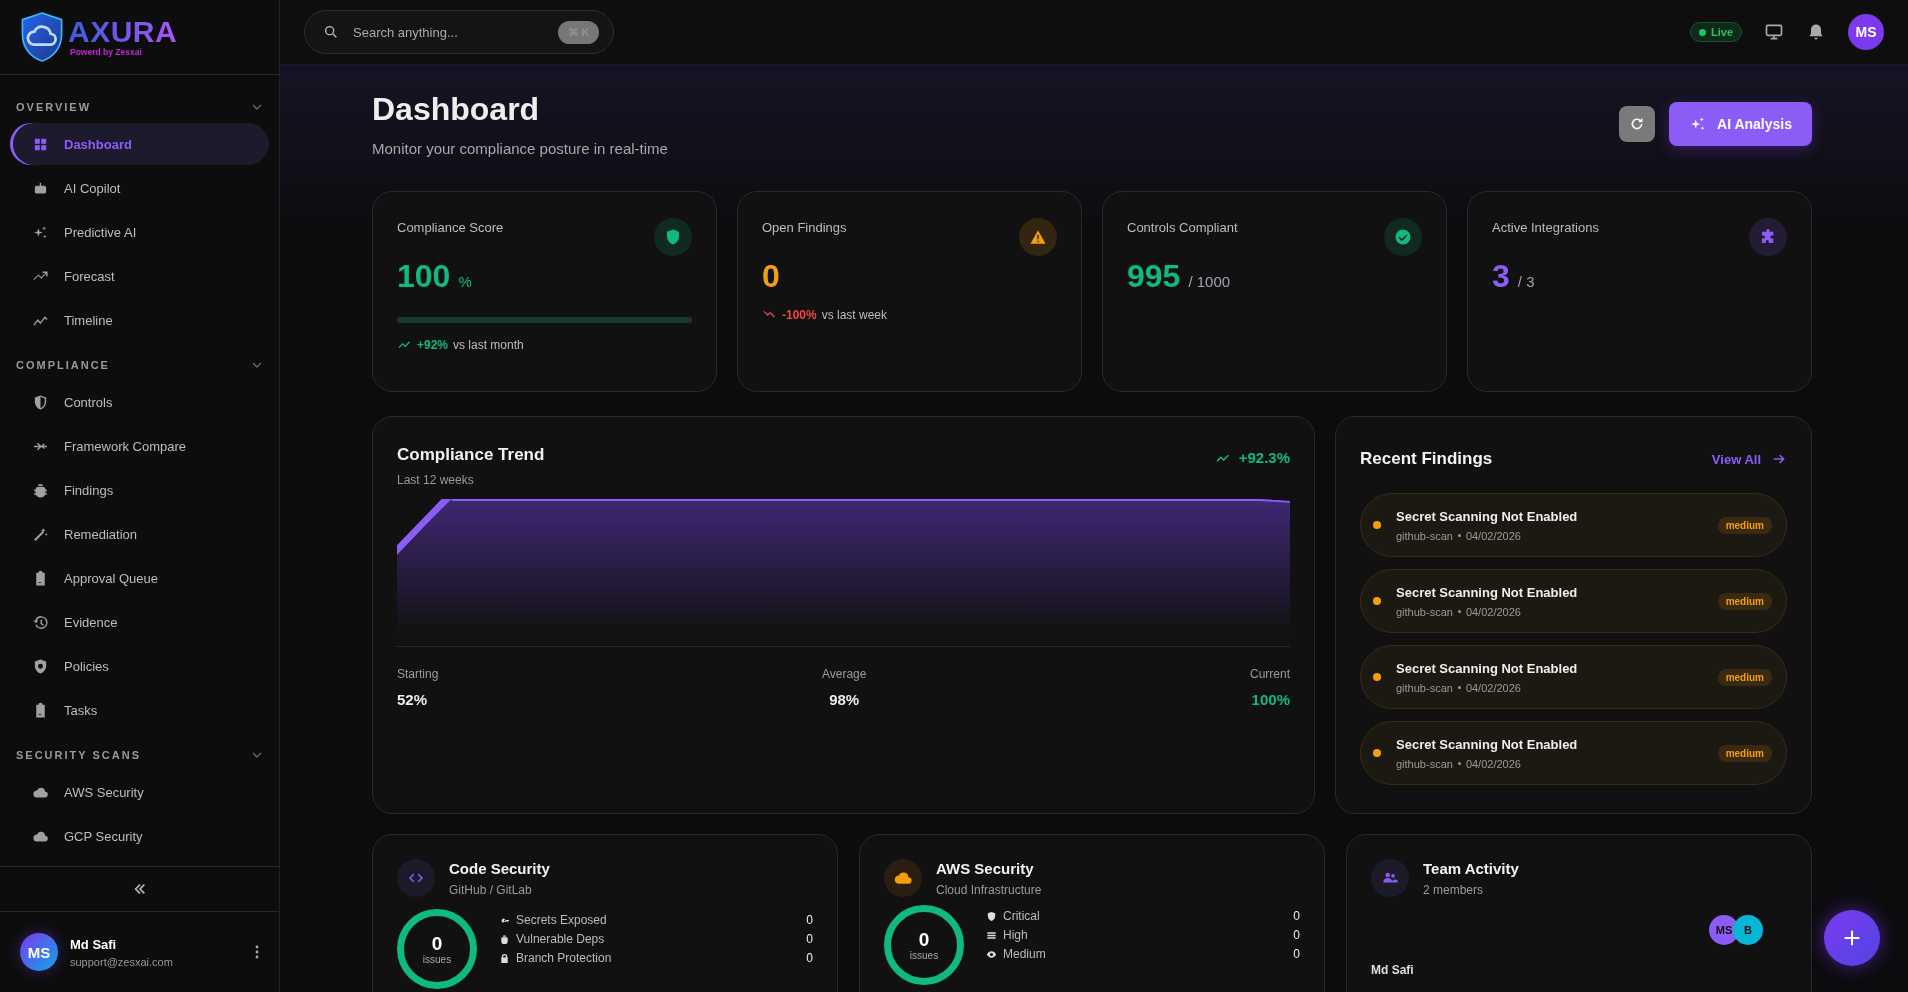 The height and width of the screenshot is (992, 1908). What do you see at coordinates (924, 945) in the screenshot?
I see `issues-ring: 0 issues` at bounding box center [924, 945].